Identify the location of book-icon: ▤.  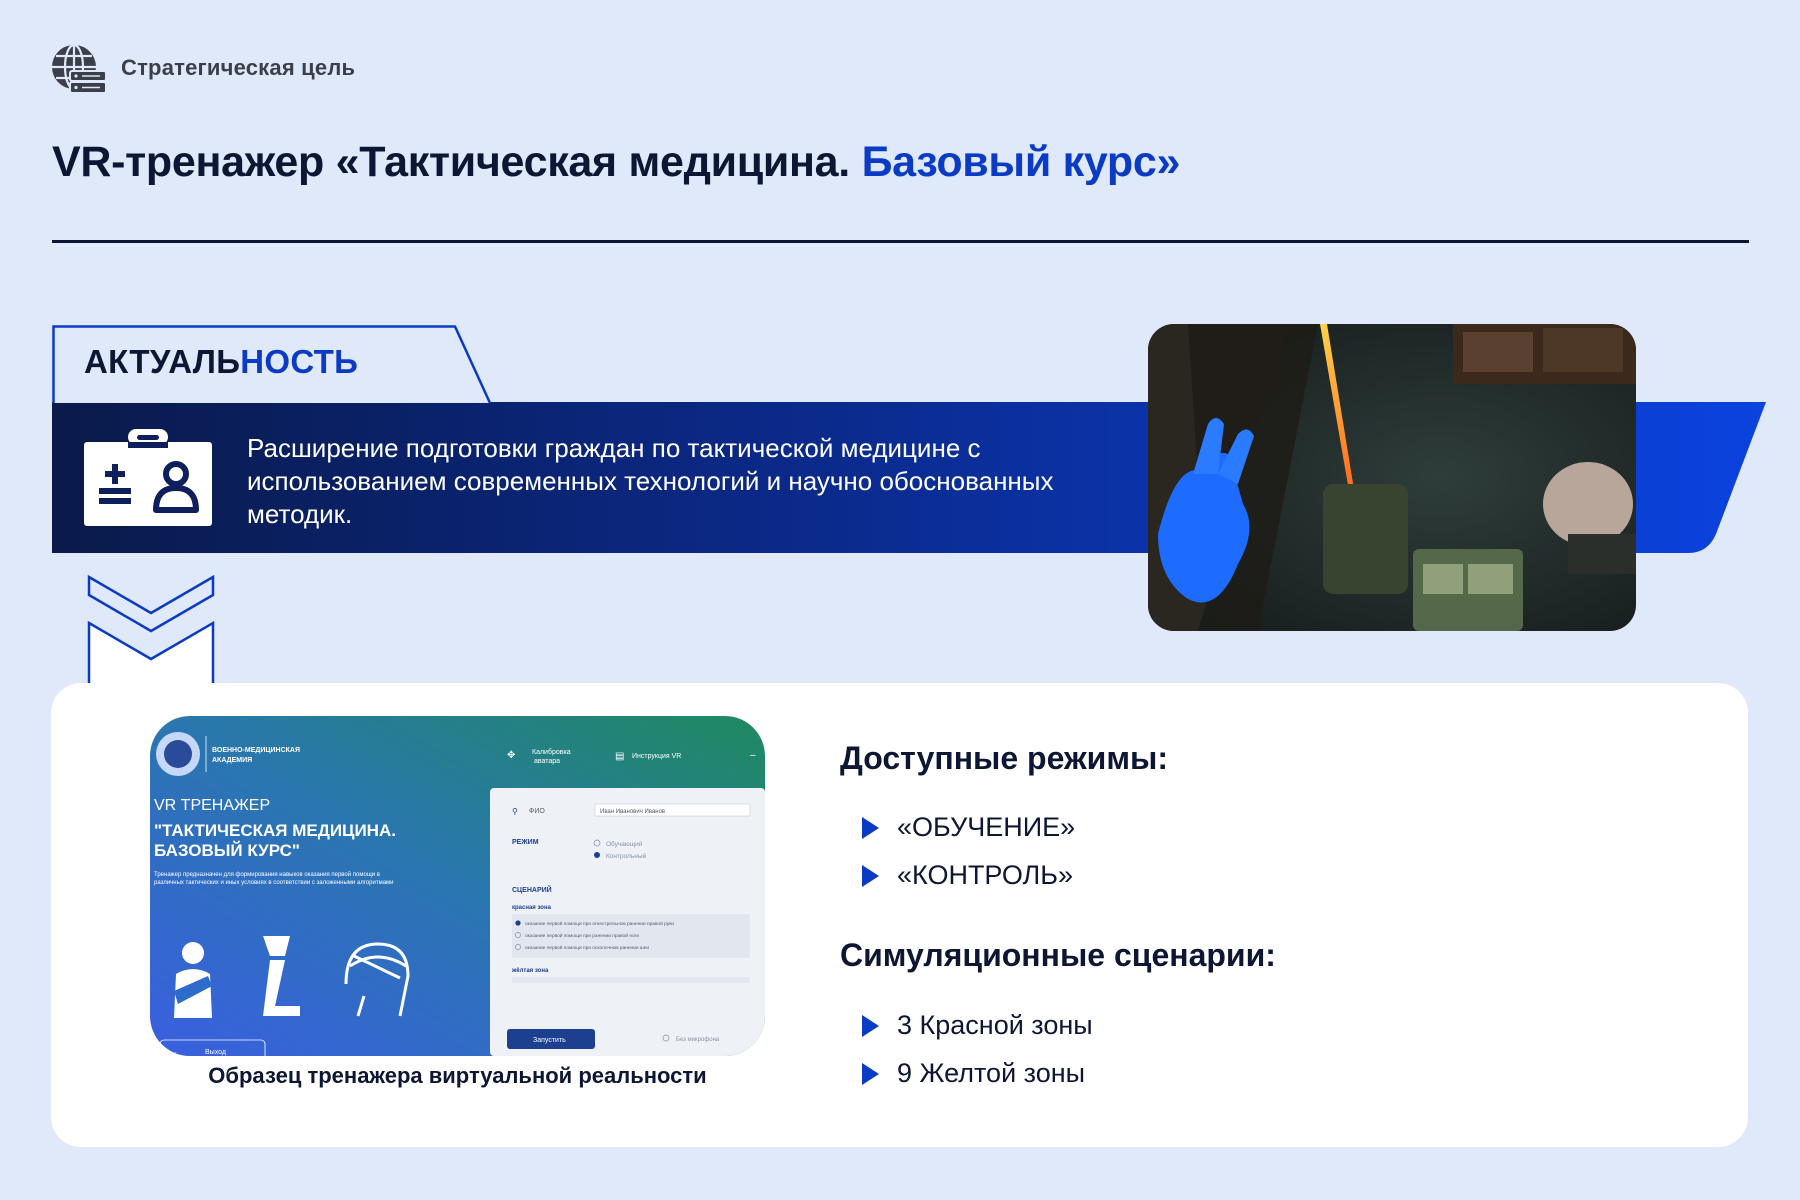
(619, 756).